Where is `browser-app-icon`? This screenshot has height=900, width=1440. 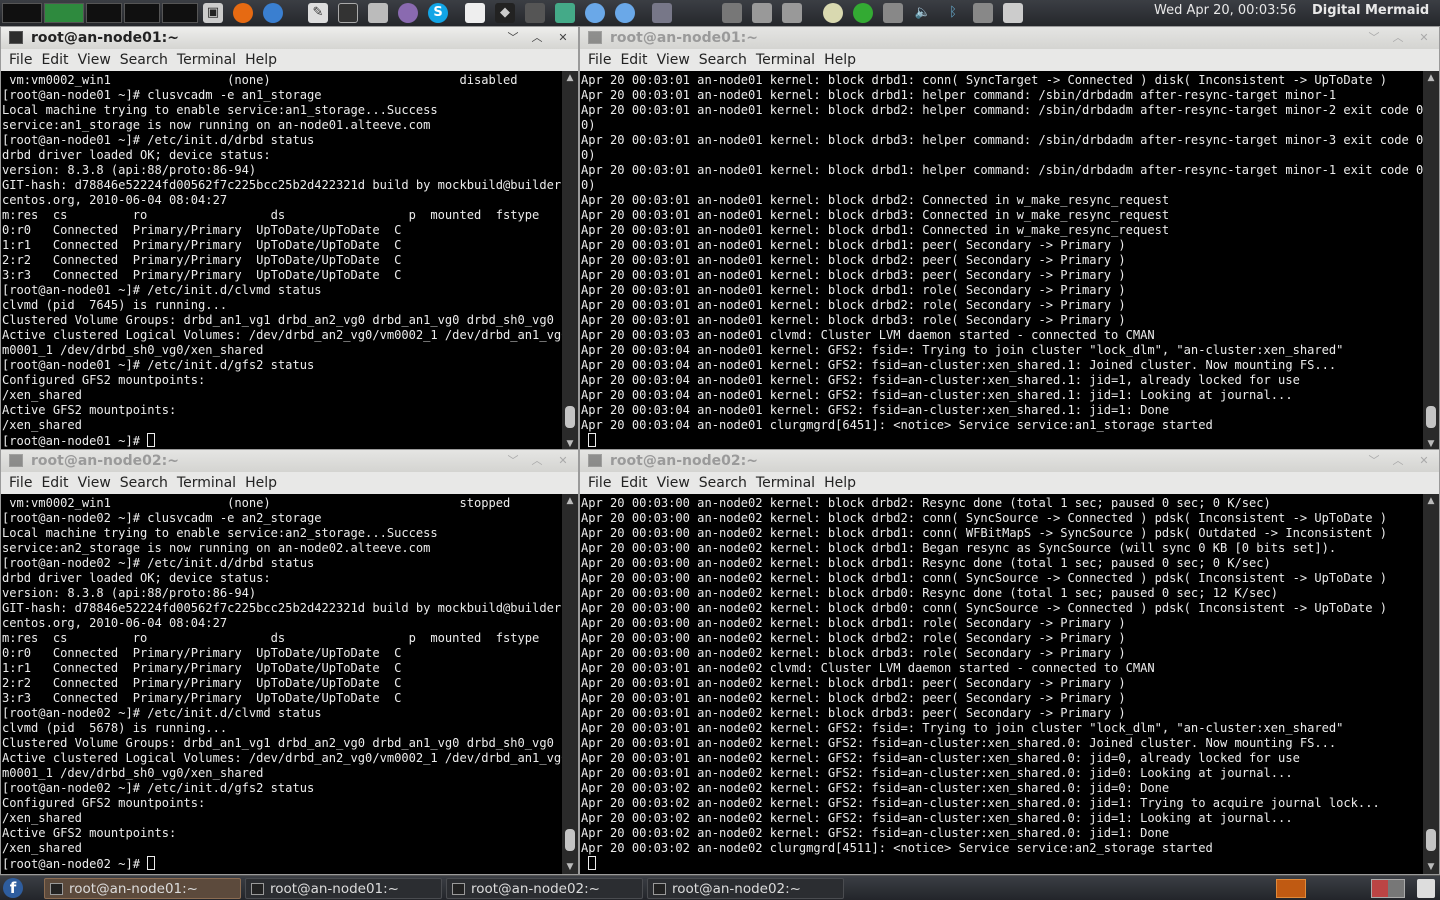
browser-app-icon is located at coordinates (625, 13).